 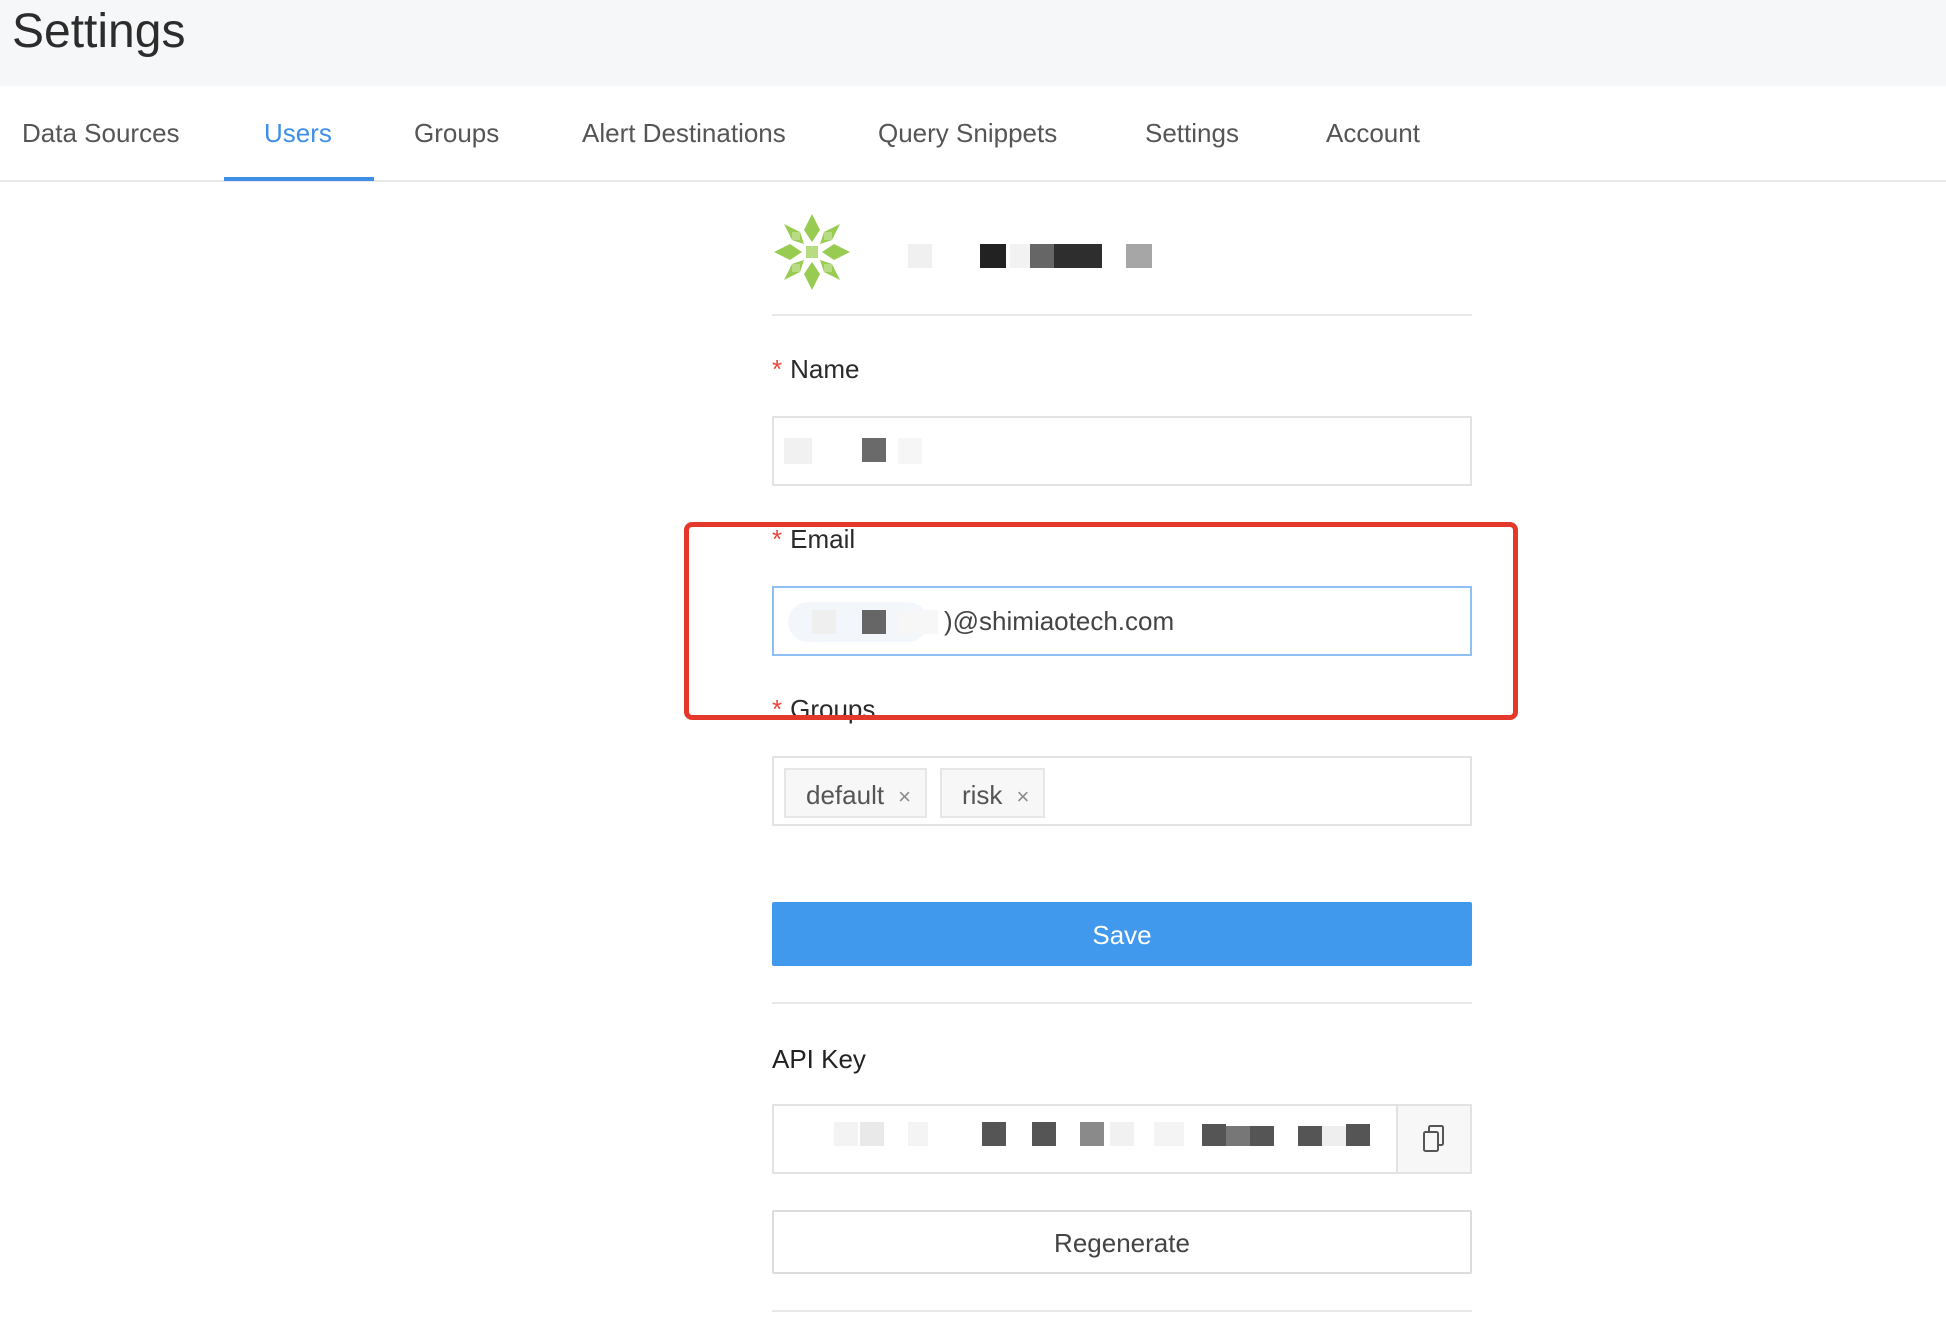 What do you see at coordinates (1122, 791) in the screenshot?
I see `groups-select: default × risk ×` at bounding box center [1122, 791].